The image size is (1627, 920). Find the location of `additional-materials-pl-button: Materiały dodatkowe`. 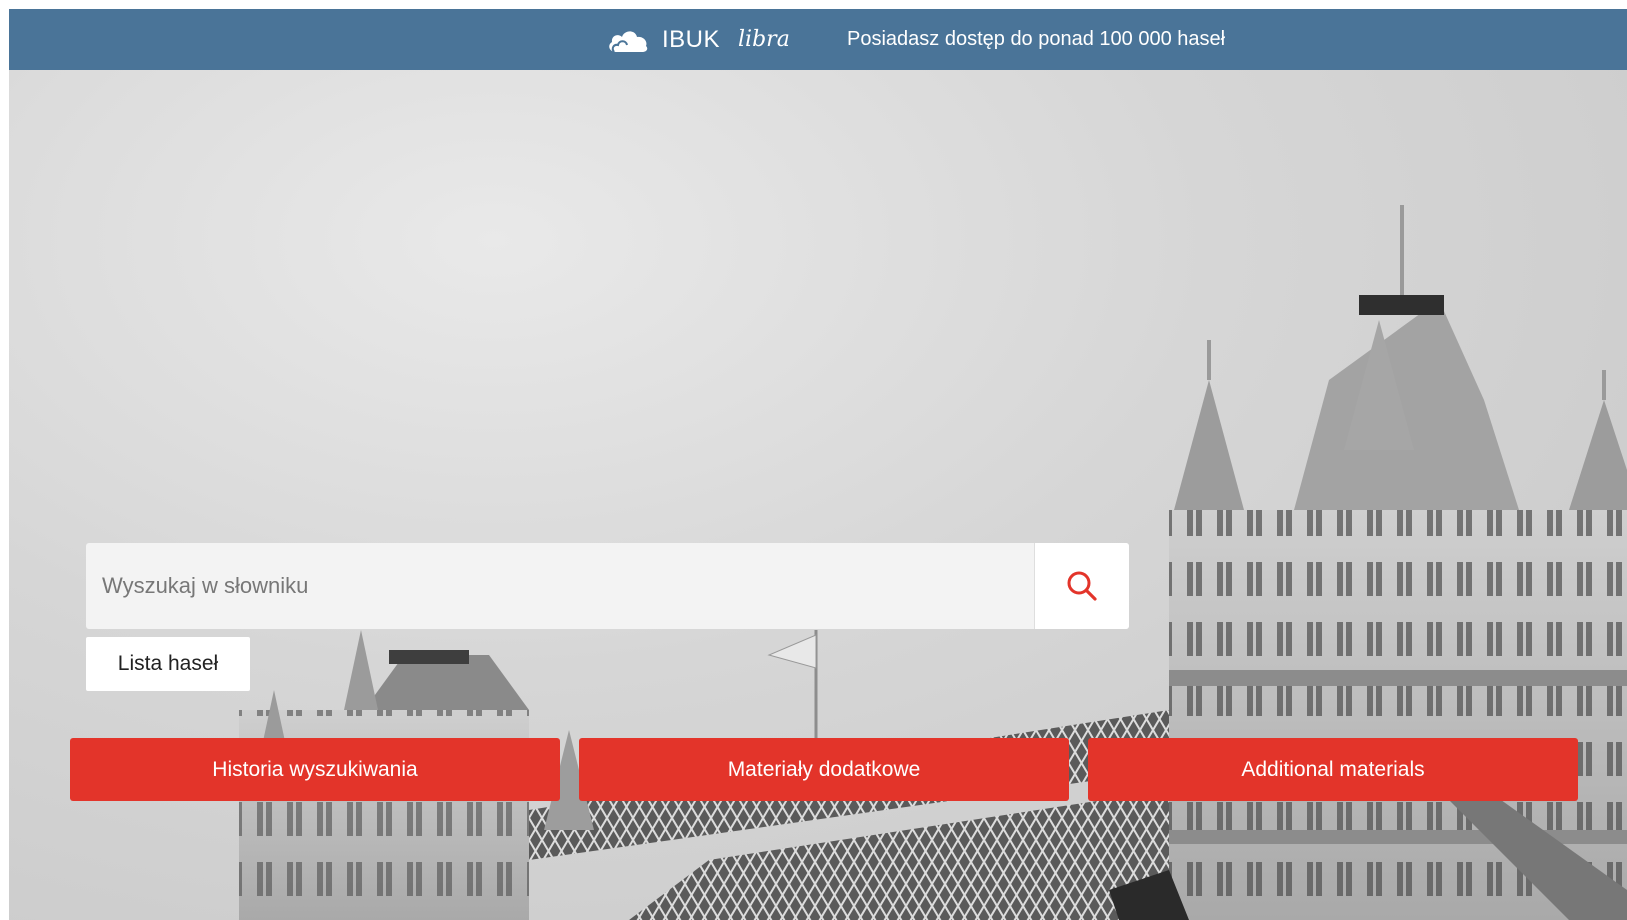

additional-materials-pl-button: Materiały dodatkowe is located at coordinates (824, 769).